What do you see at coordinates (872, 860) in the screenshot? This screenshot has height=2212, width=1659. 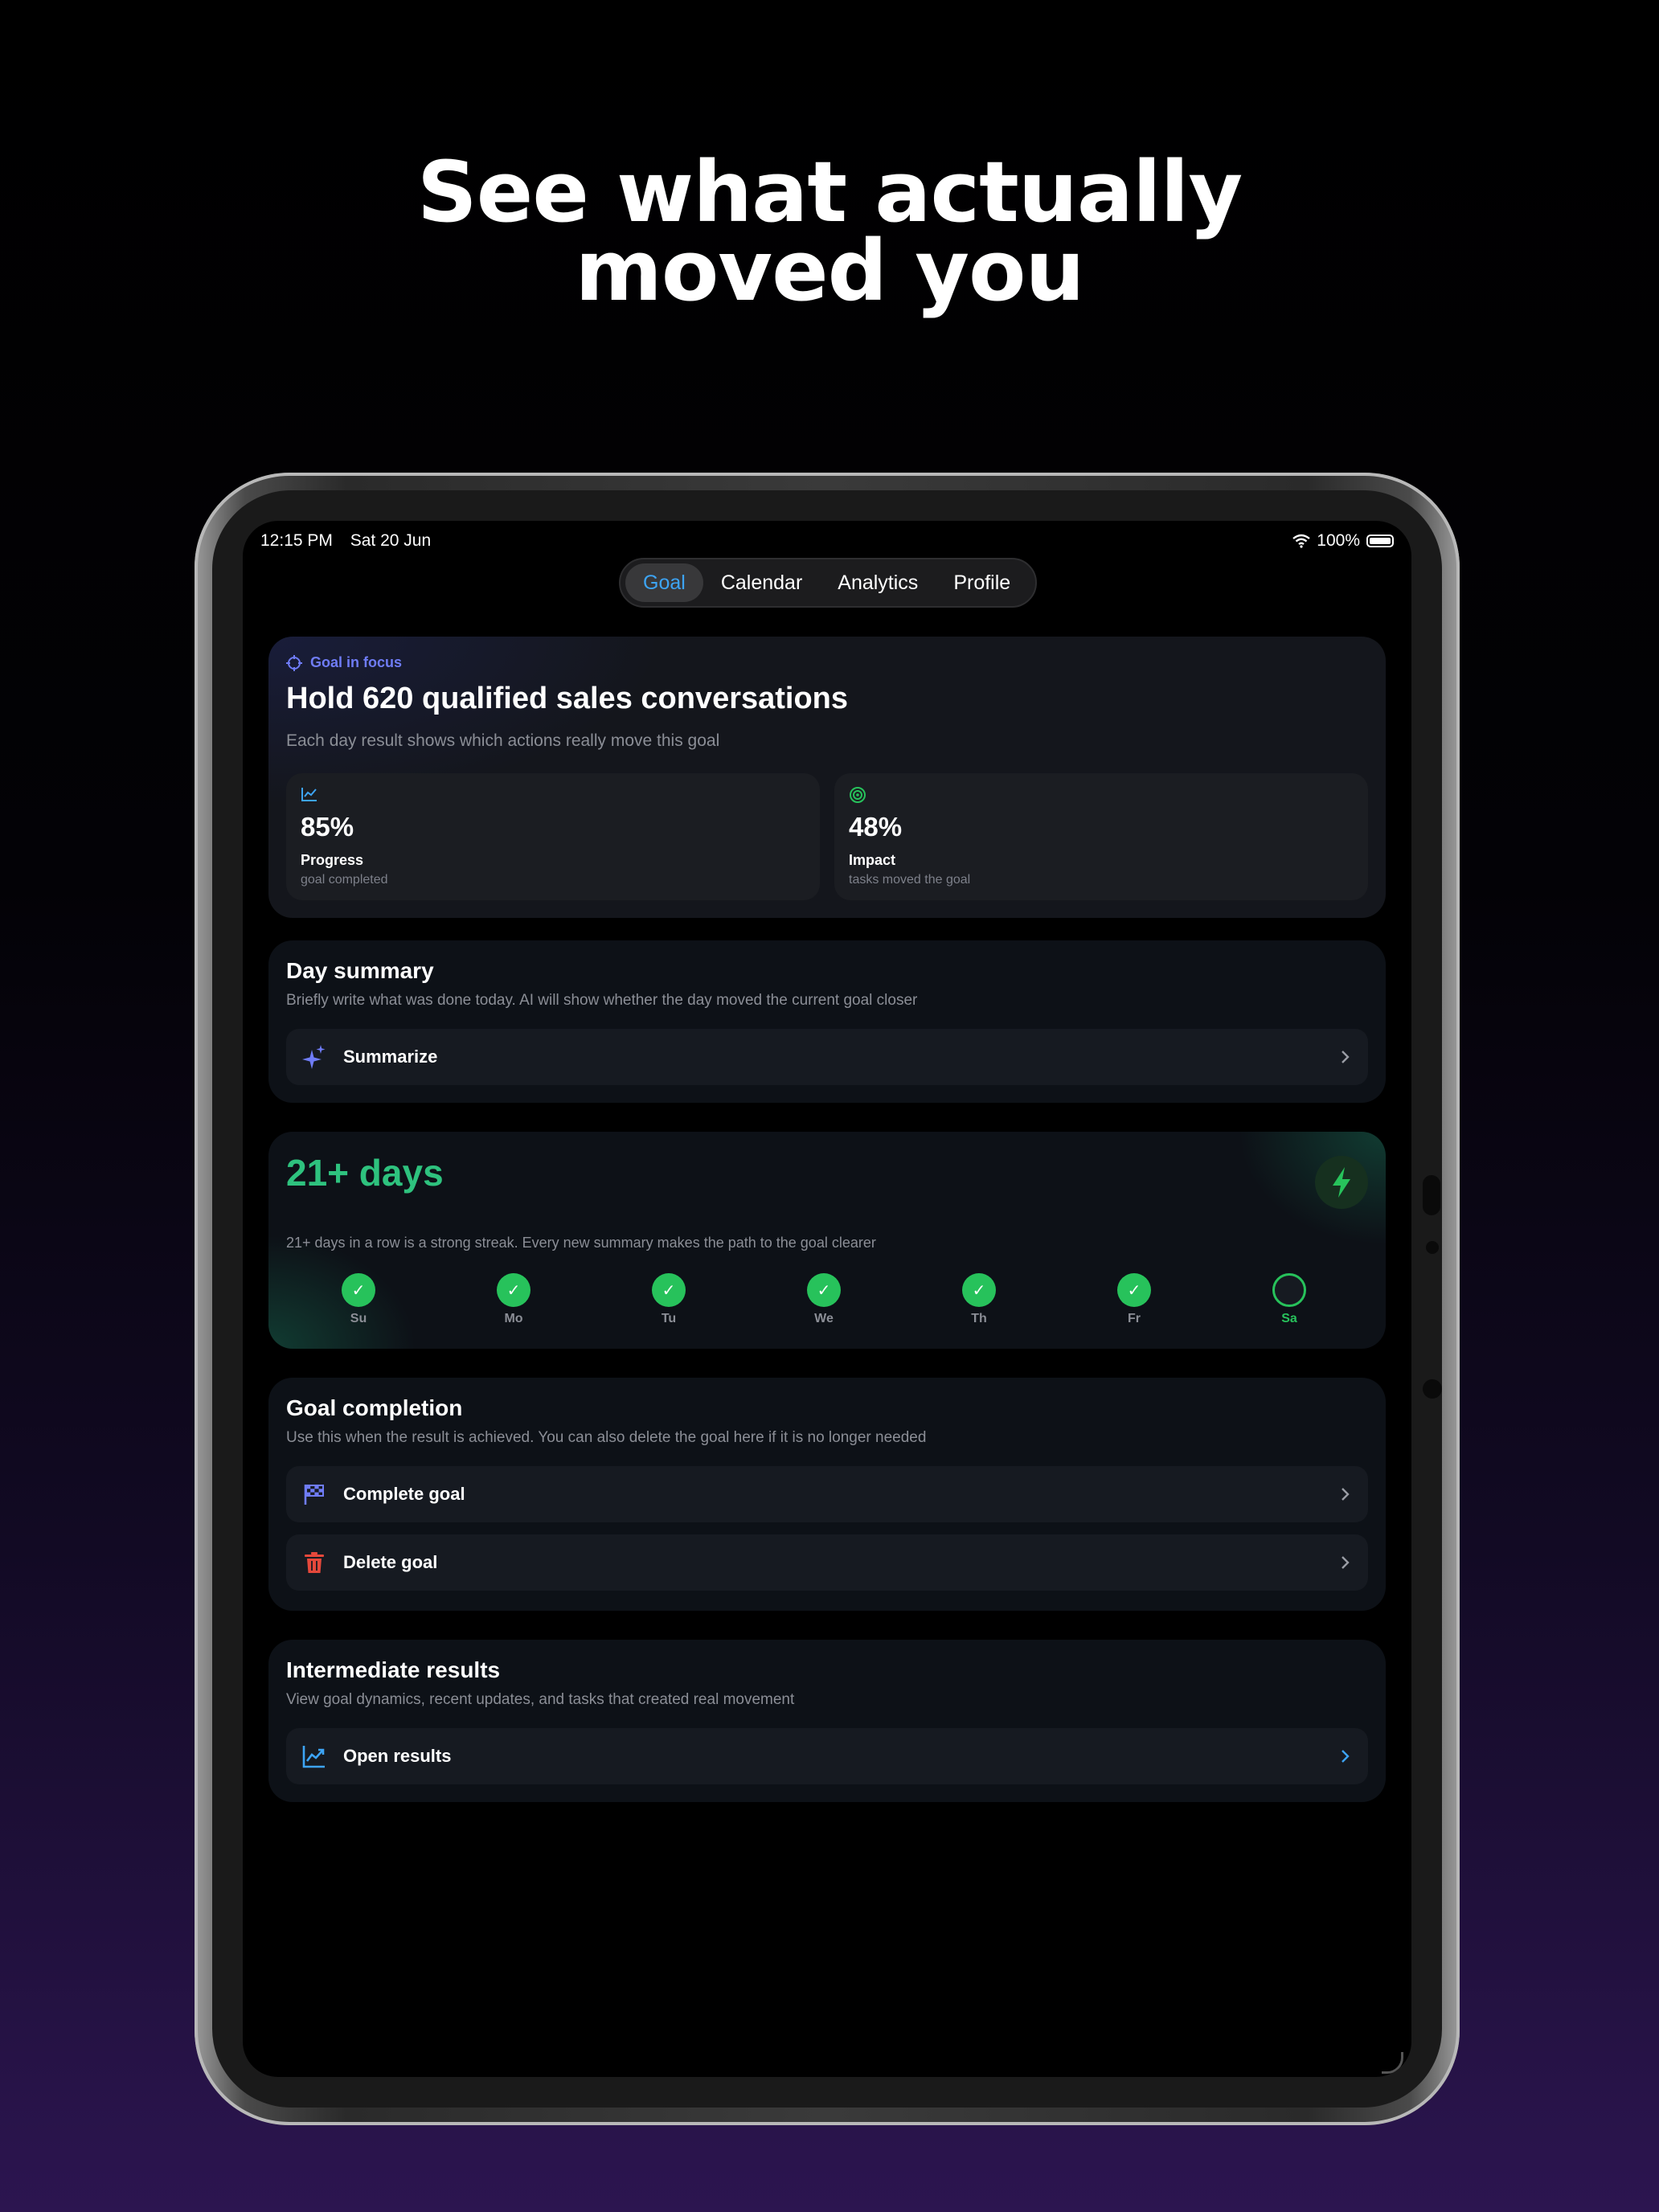 I see `impact-label: Impact` at bounding box center [872, 860].